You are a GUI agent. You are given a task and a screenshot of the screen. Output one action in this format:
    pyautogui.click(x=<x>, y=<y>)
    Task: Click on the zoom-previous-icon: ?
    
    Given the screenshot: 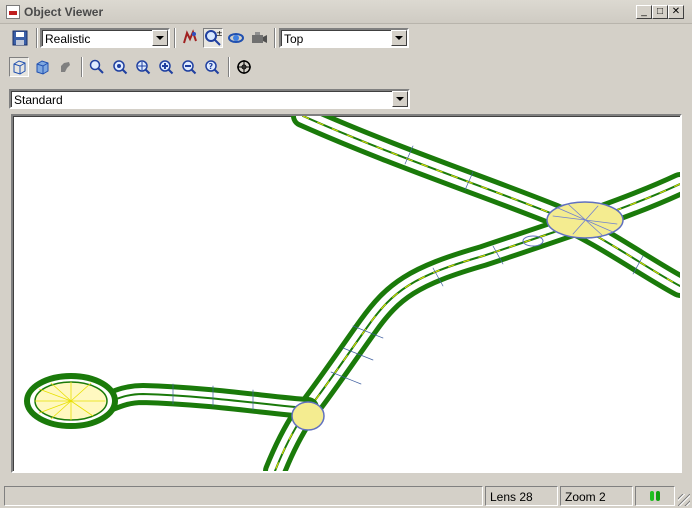 What is the action you would take?
    pyautogui.click(x=212, y=67)
    